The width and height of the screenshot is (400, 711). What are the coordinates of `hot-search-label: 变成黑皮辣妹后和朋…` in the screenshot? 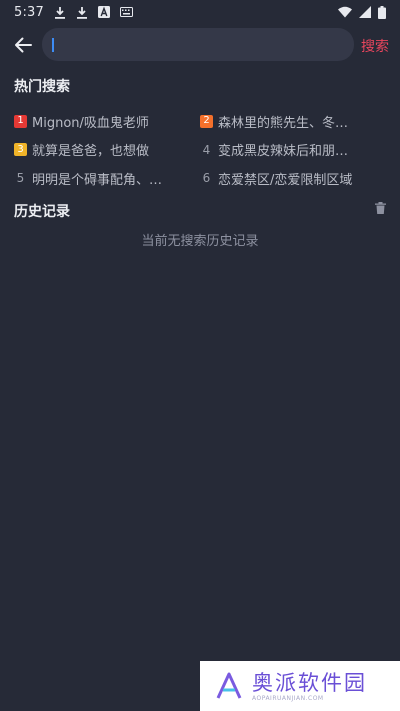 It's located at (283, 152).